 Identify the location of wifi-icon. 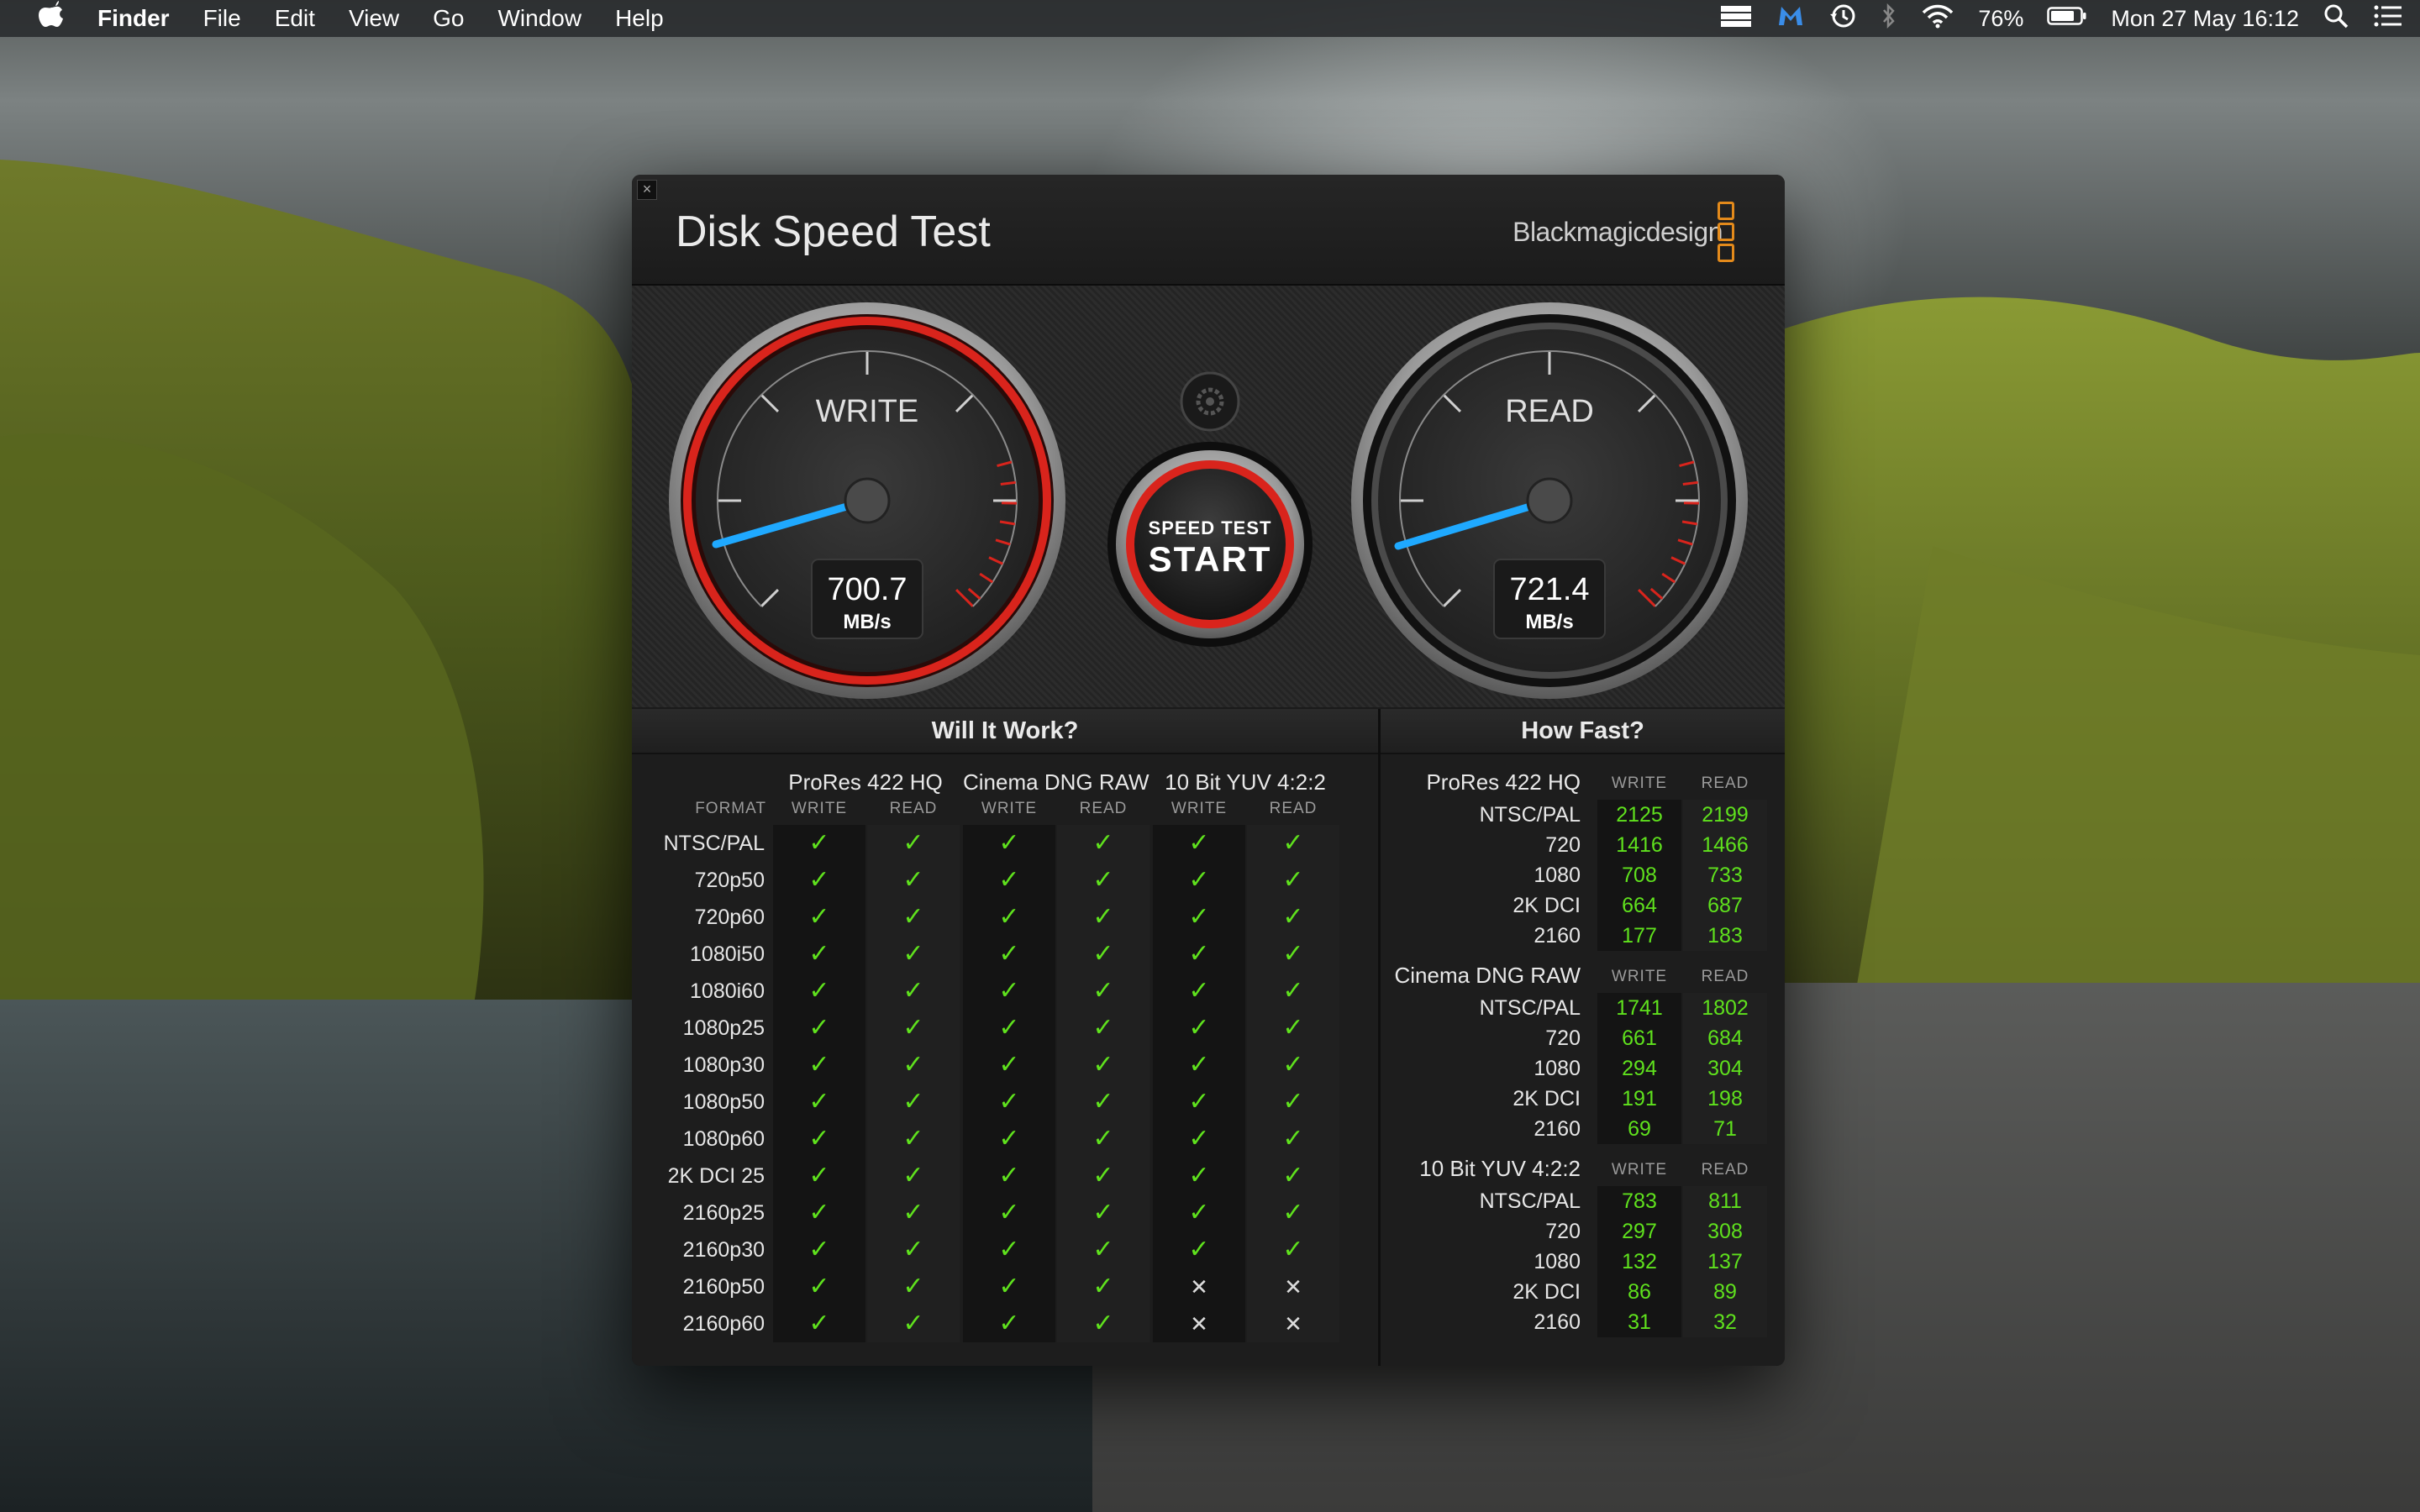
(1937, 18).